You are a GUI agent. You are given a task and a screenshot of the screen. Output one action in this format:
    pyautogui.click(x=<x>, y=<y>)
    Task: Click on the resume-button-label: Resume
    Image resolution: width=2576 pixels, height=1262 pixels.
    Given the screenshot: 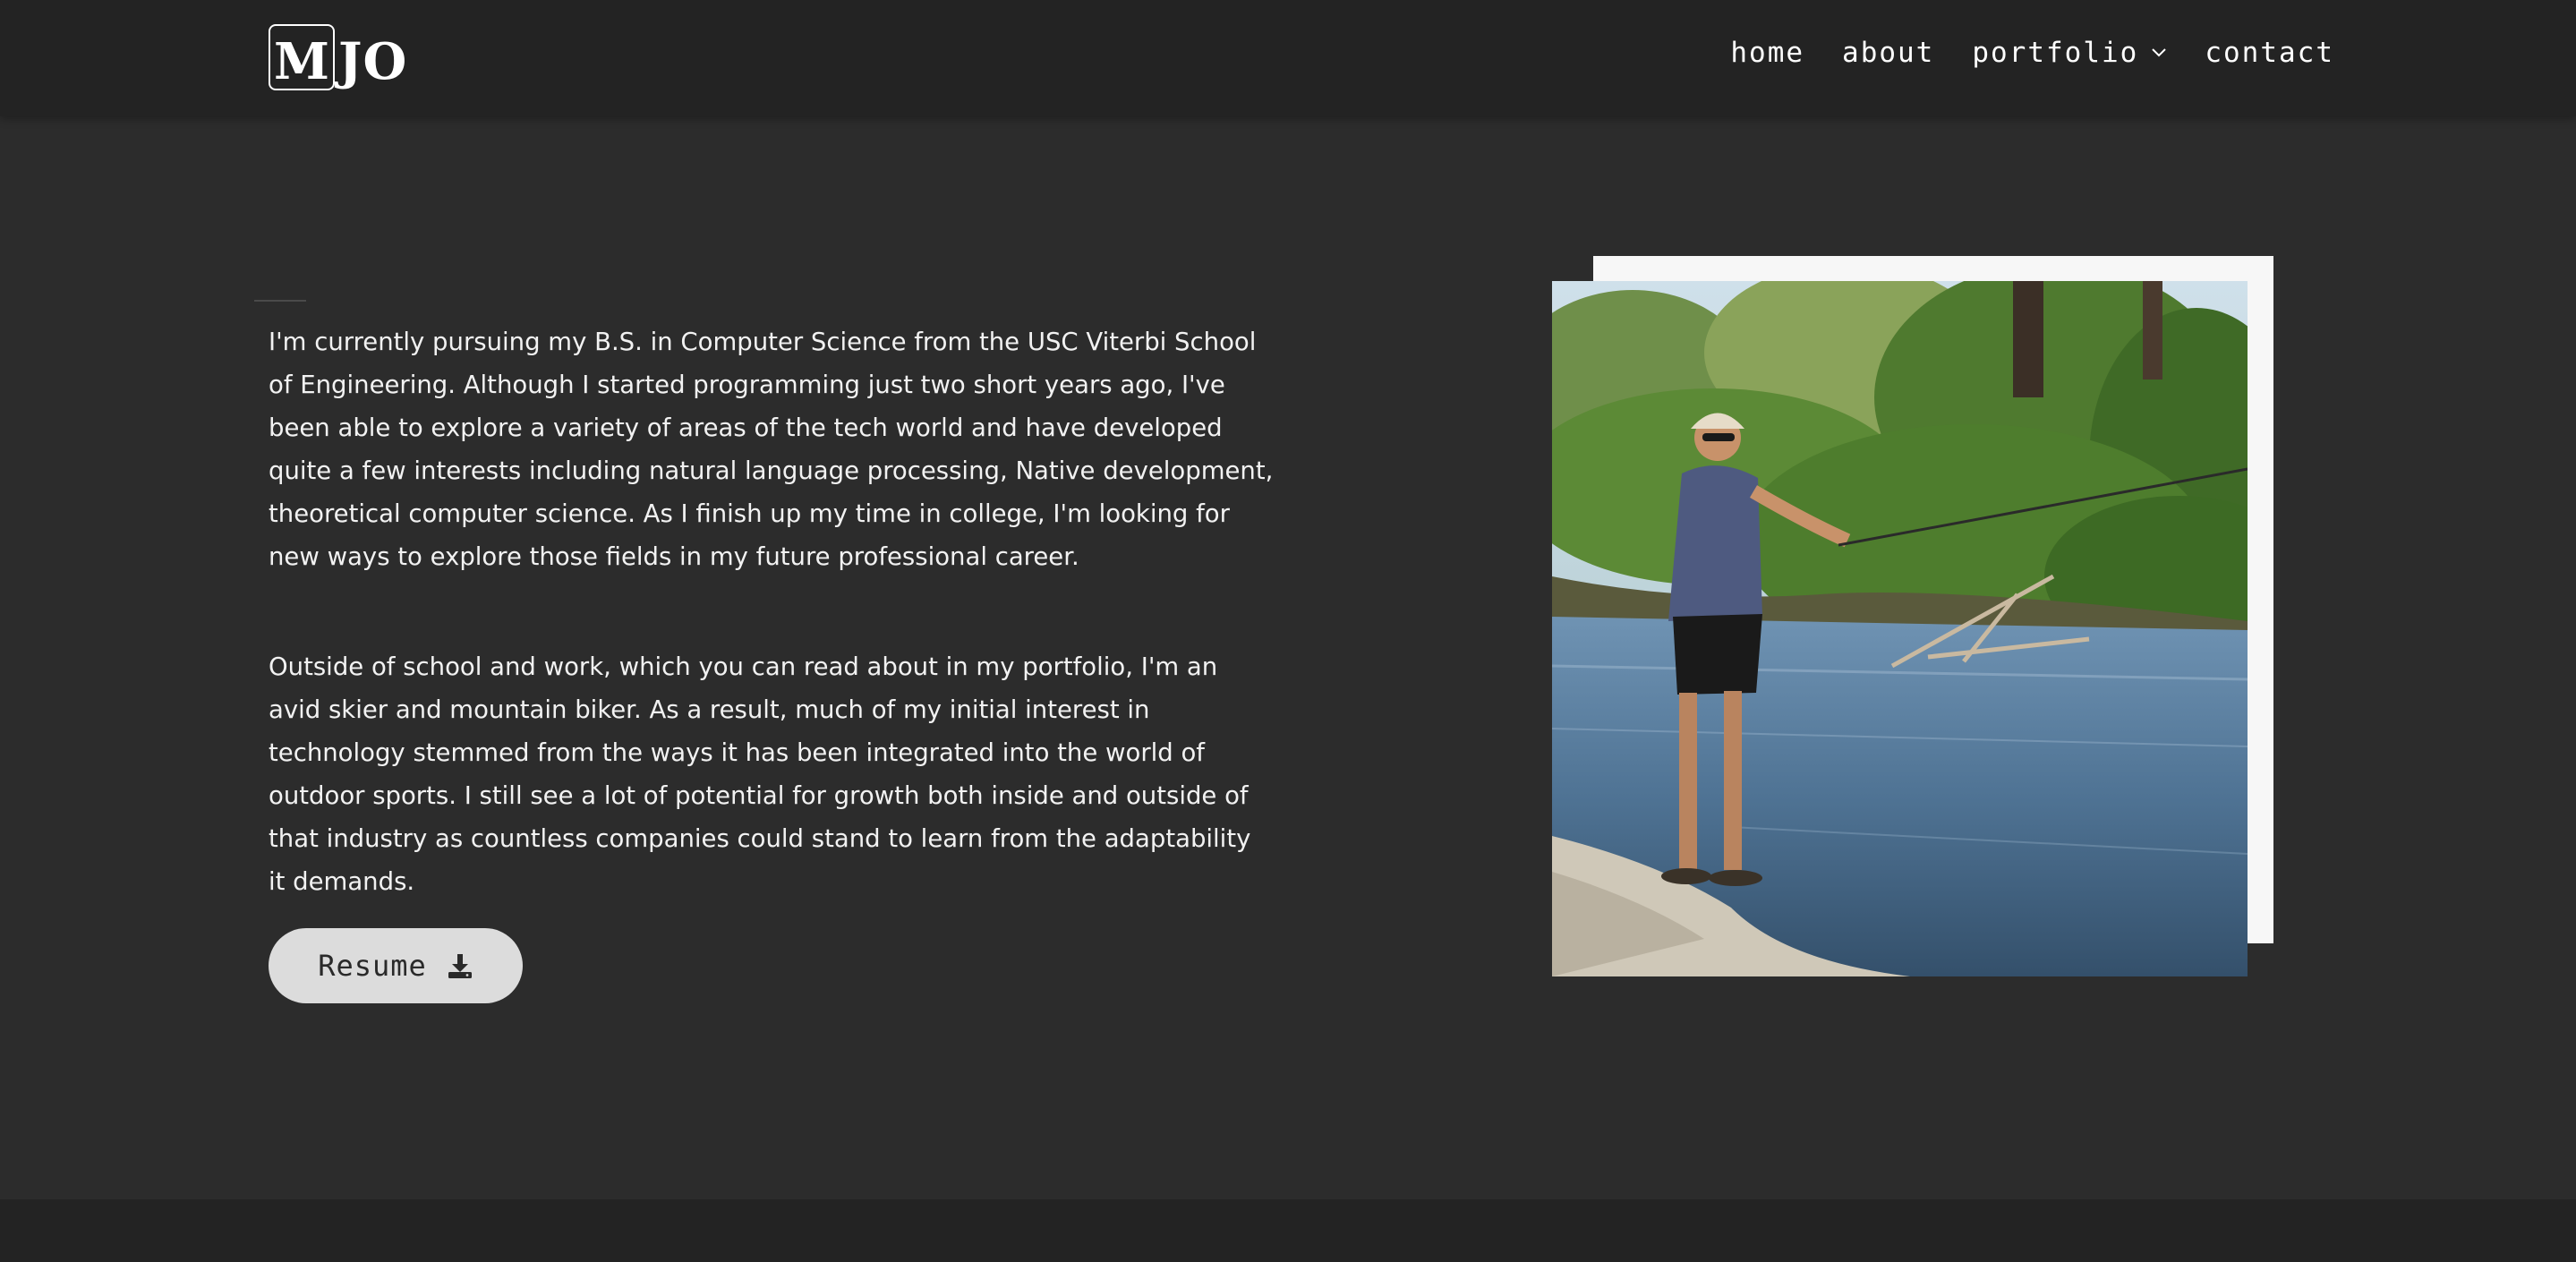 What is the action you would take?
    pyautogui.click(x=372, y=966)
    